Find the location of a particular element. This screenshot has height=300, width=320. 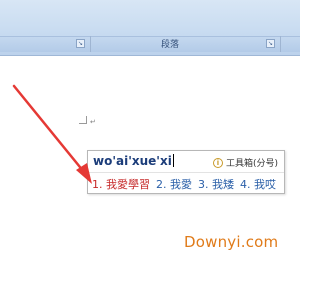

ime-composition-string: wo'ai'xue'xi is located at coordinates (133, 161).